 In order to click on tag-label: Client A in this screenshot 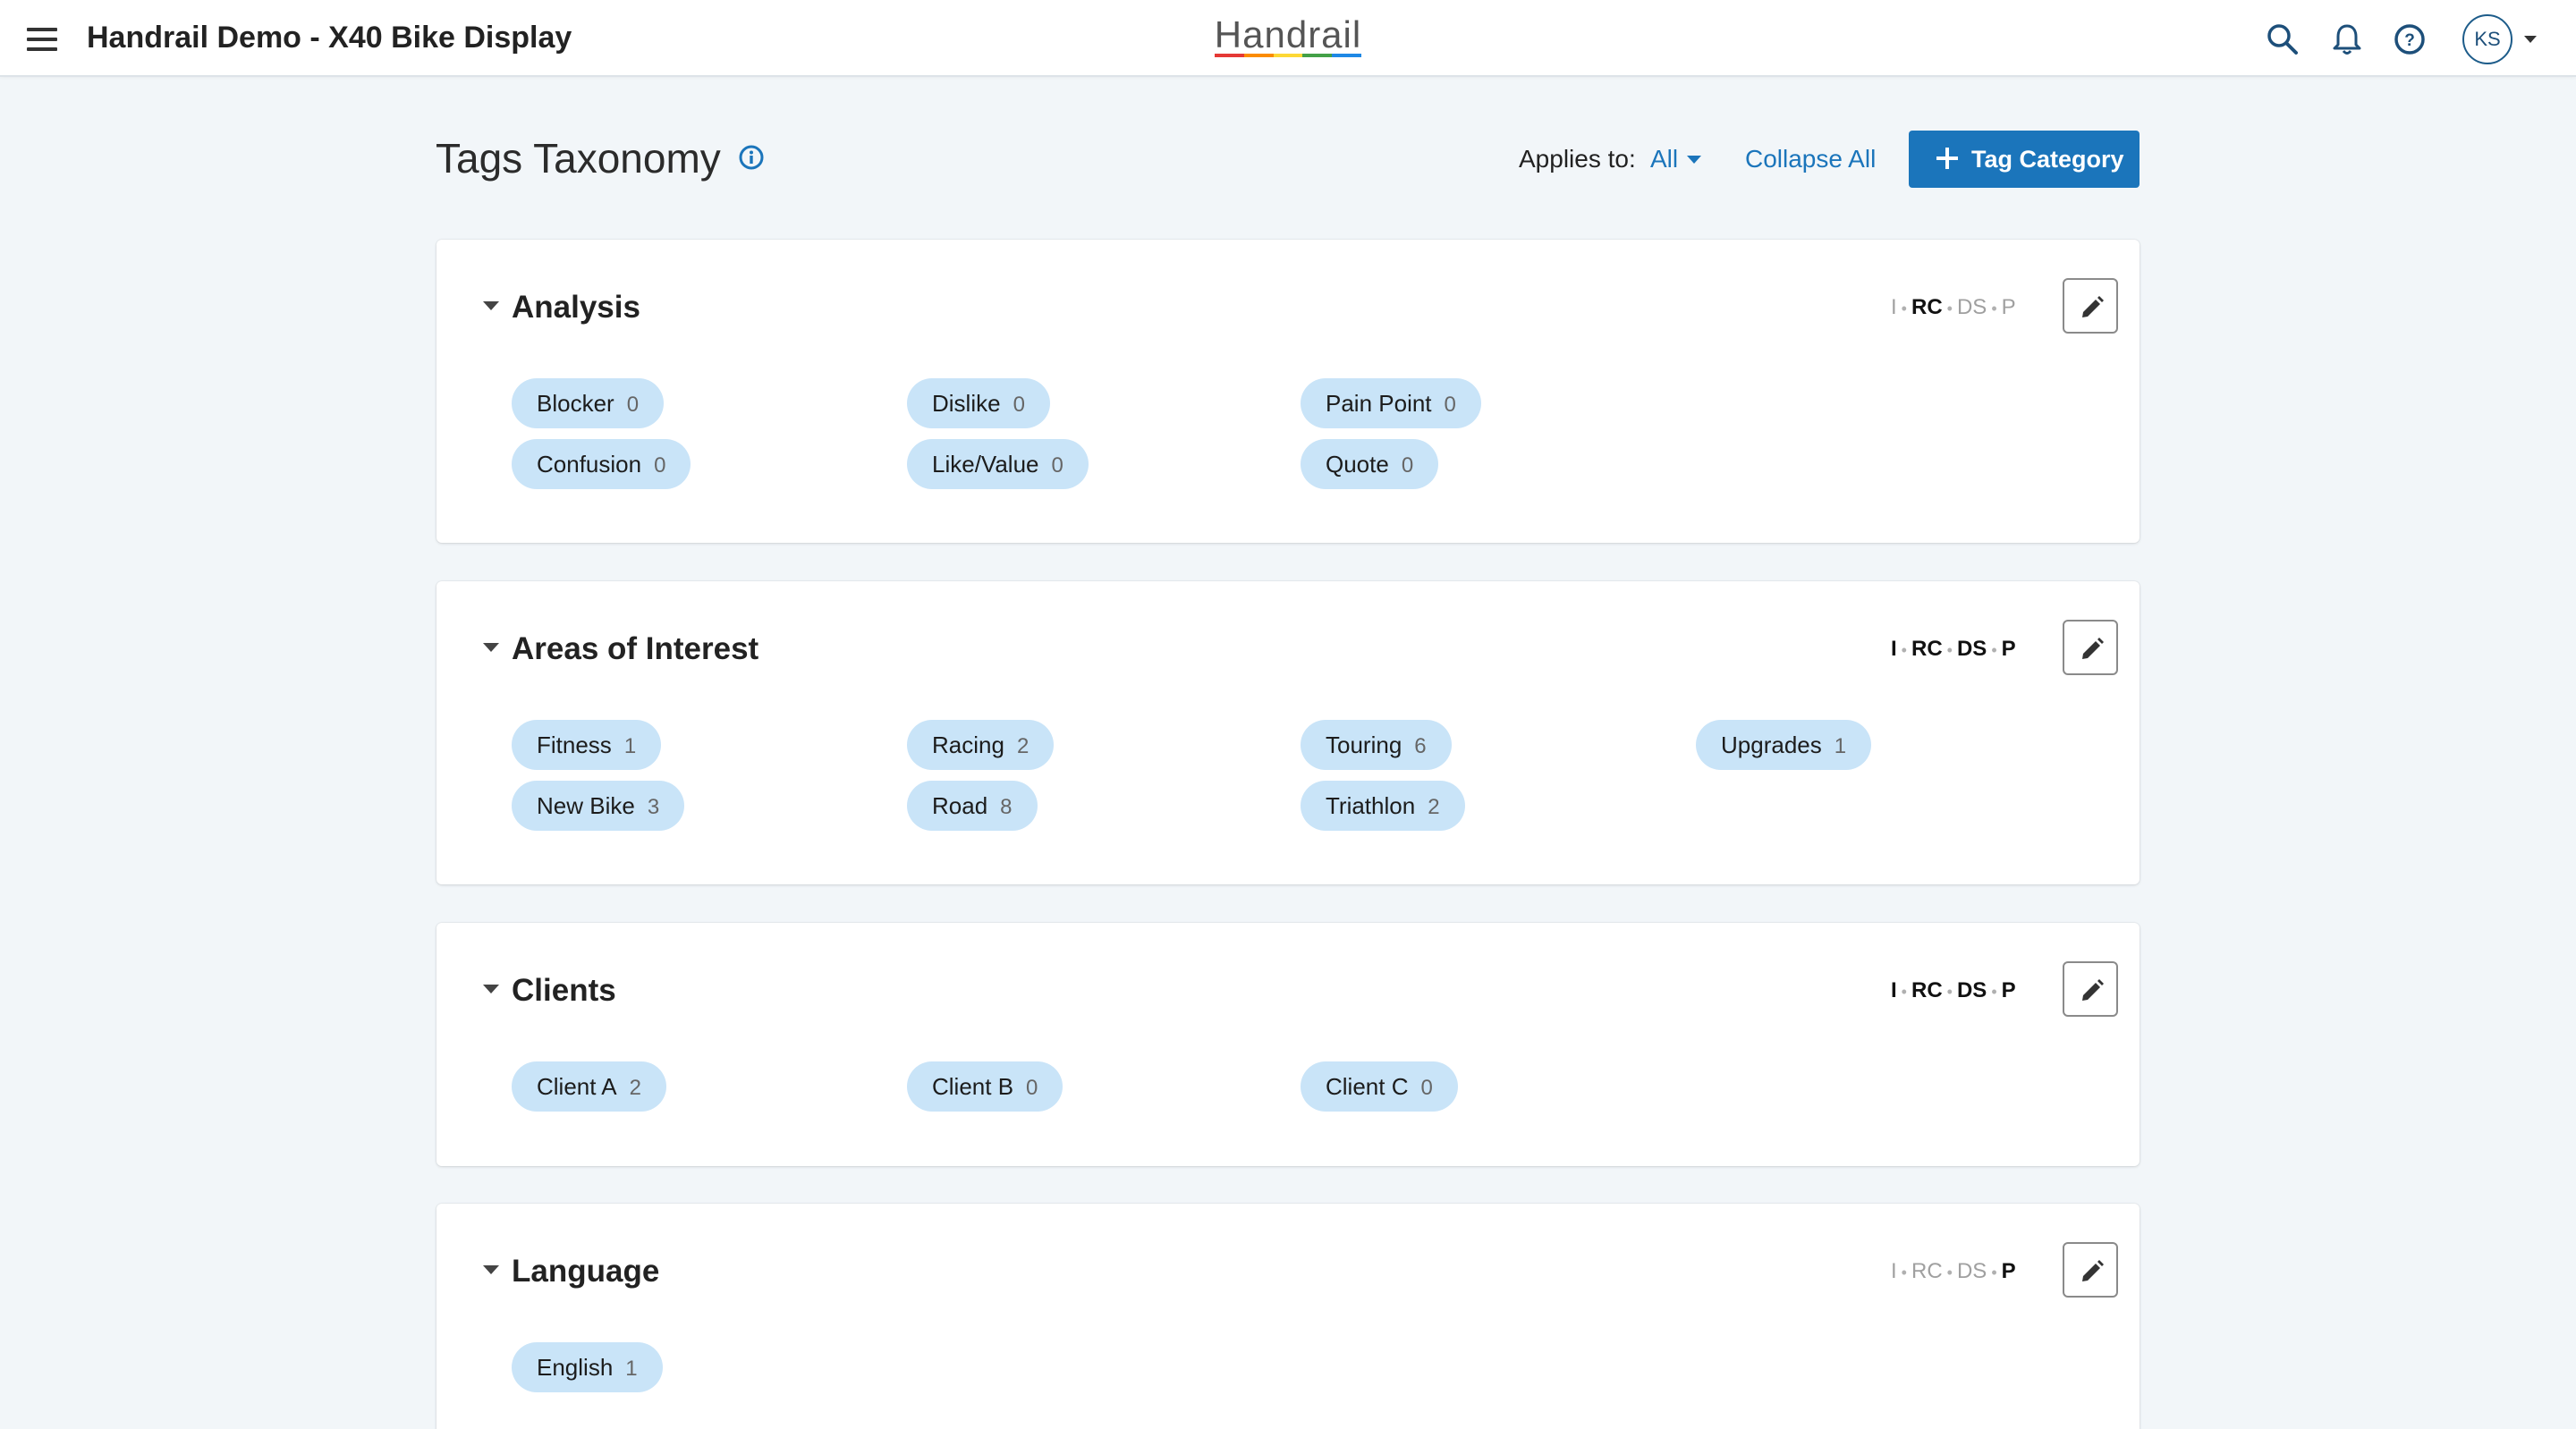, I will do `click(577, 1086)`.